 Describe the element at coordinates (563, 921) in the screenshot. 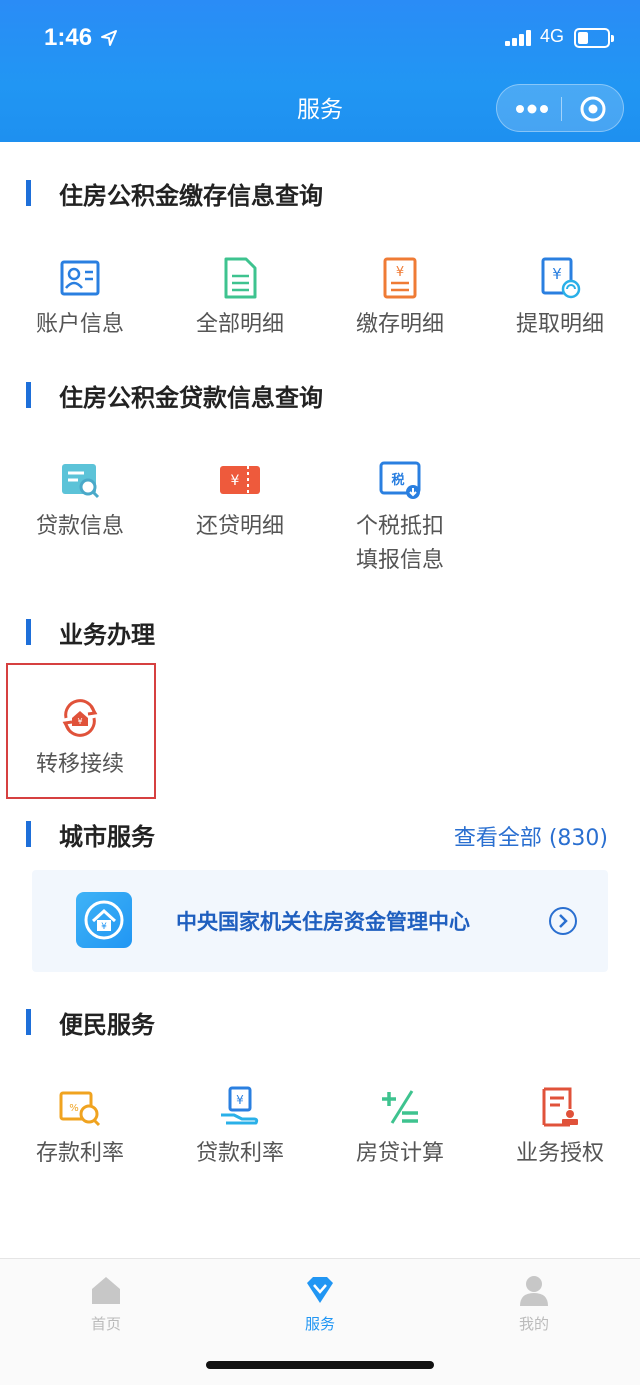

I see `chevron-right-icon` at that location.